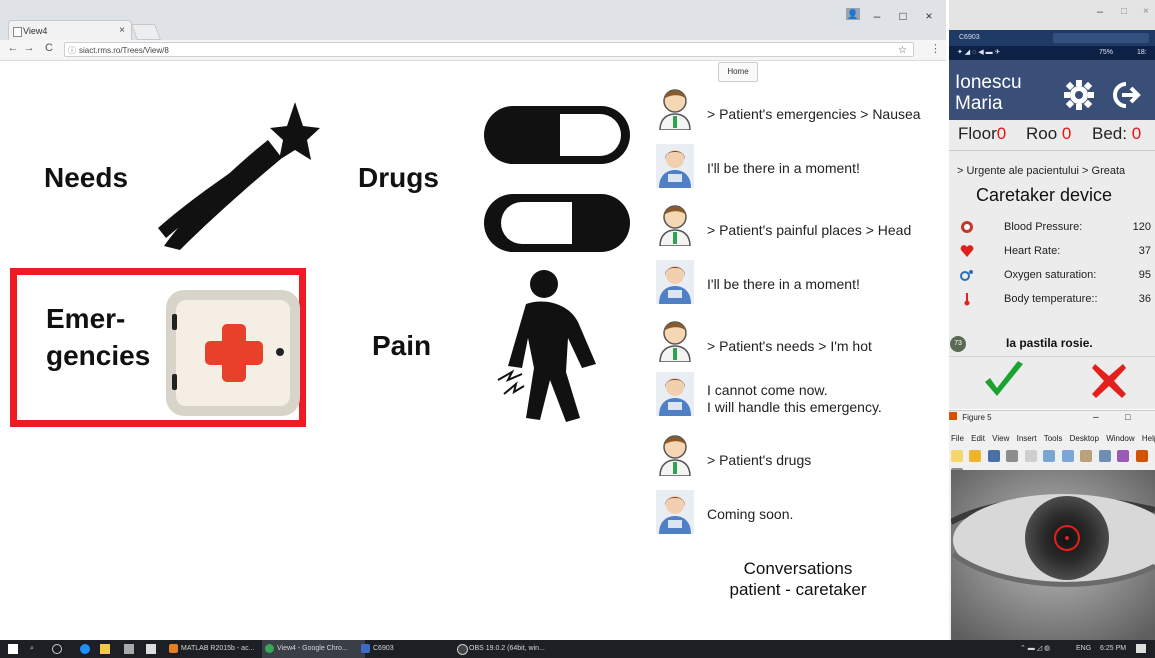 This screenshot has height=658, width=1155. Describe the element at coordinates (1004, 380) in the screenshot. I see `accept-check-icon` at that location.